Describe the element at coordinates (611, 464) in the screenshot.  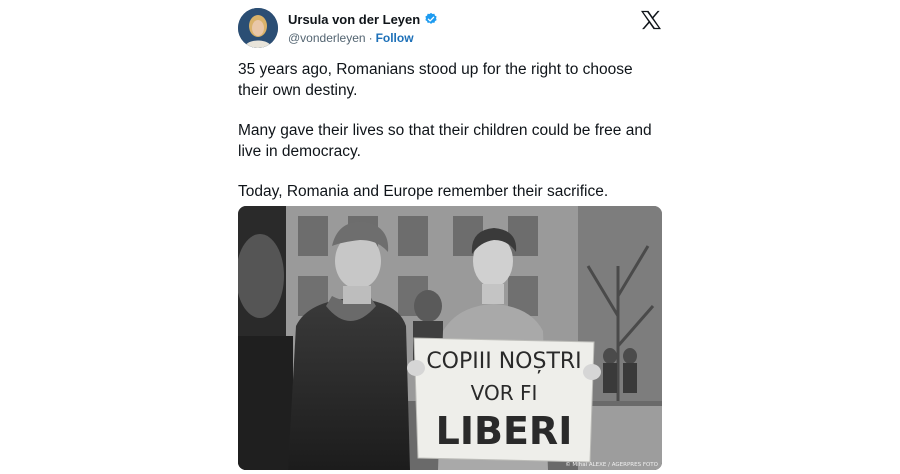
I see `photo-credit: © Mihai ALEXE / AGERPRES FOTO` at that location.